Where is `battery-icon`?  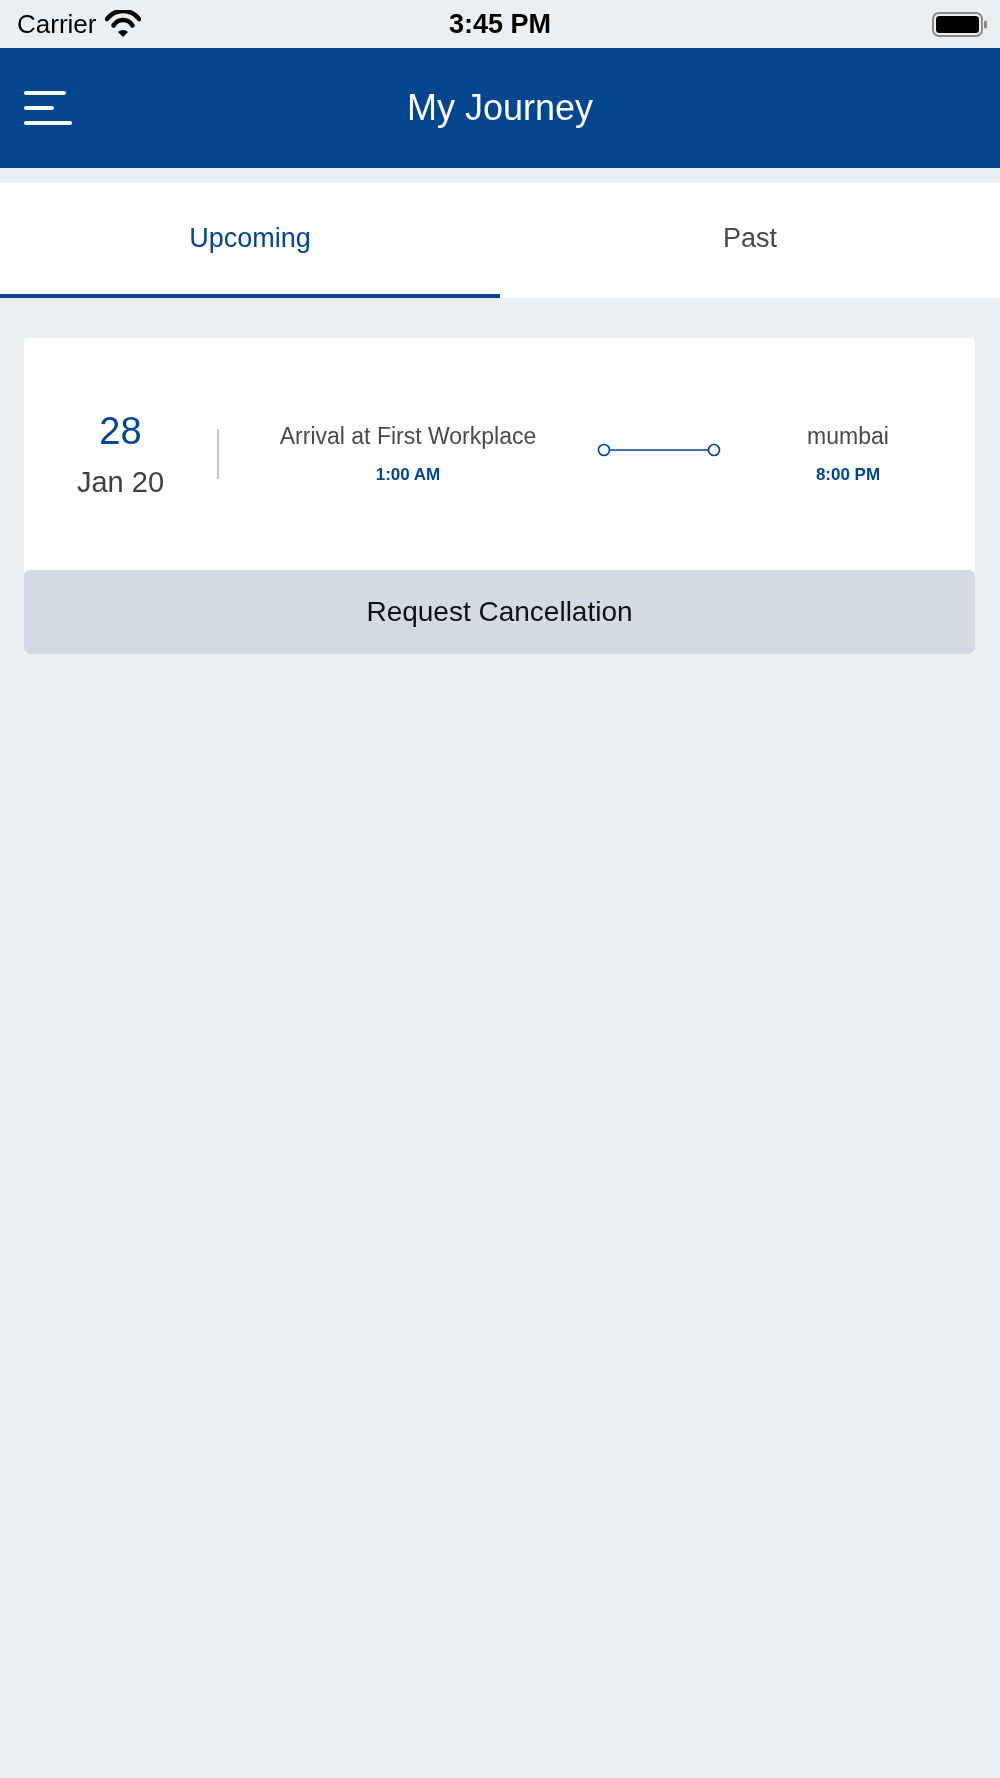
battery-icon is located at coordinates (960, 24).